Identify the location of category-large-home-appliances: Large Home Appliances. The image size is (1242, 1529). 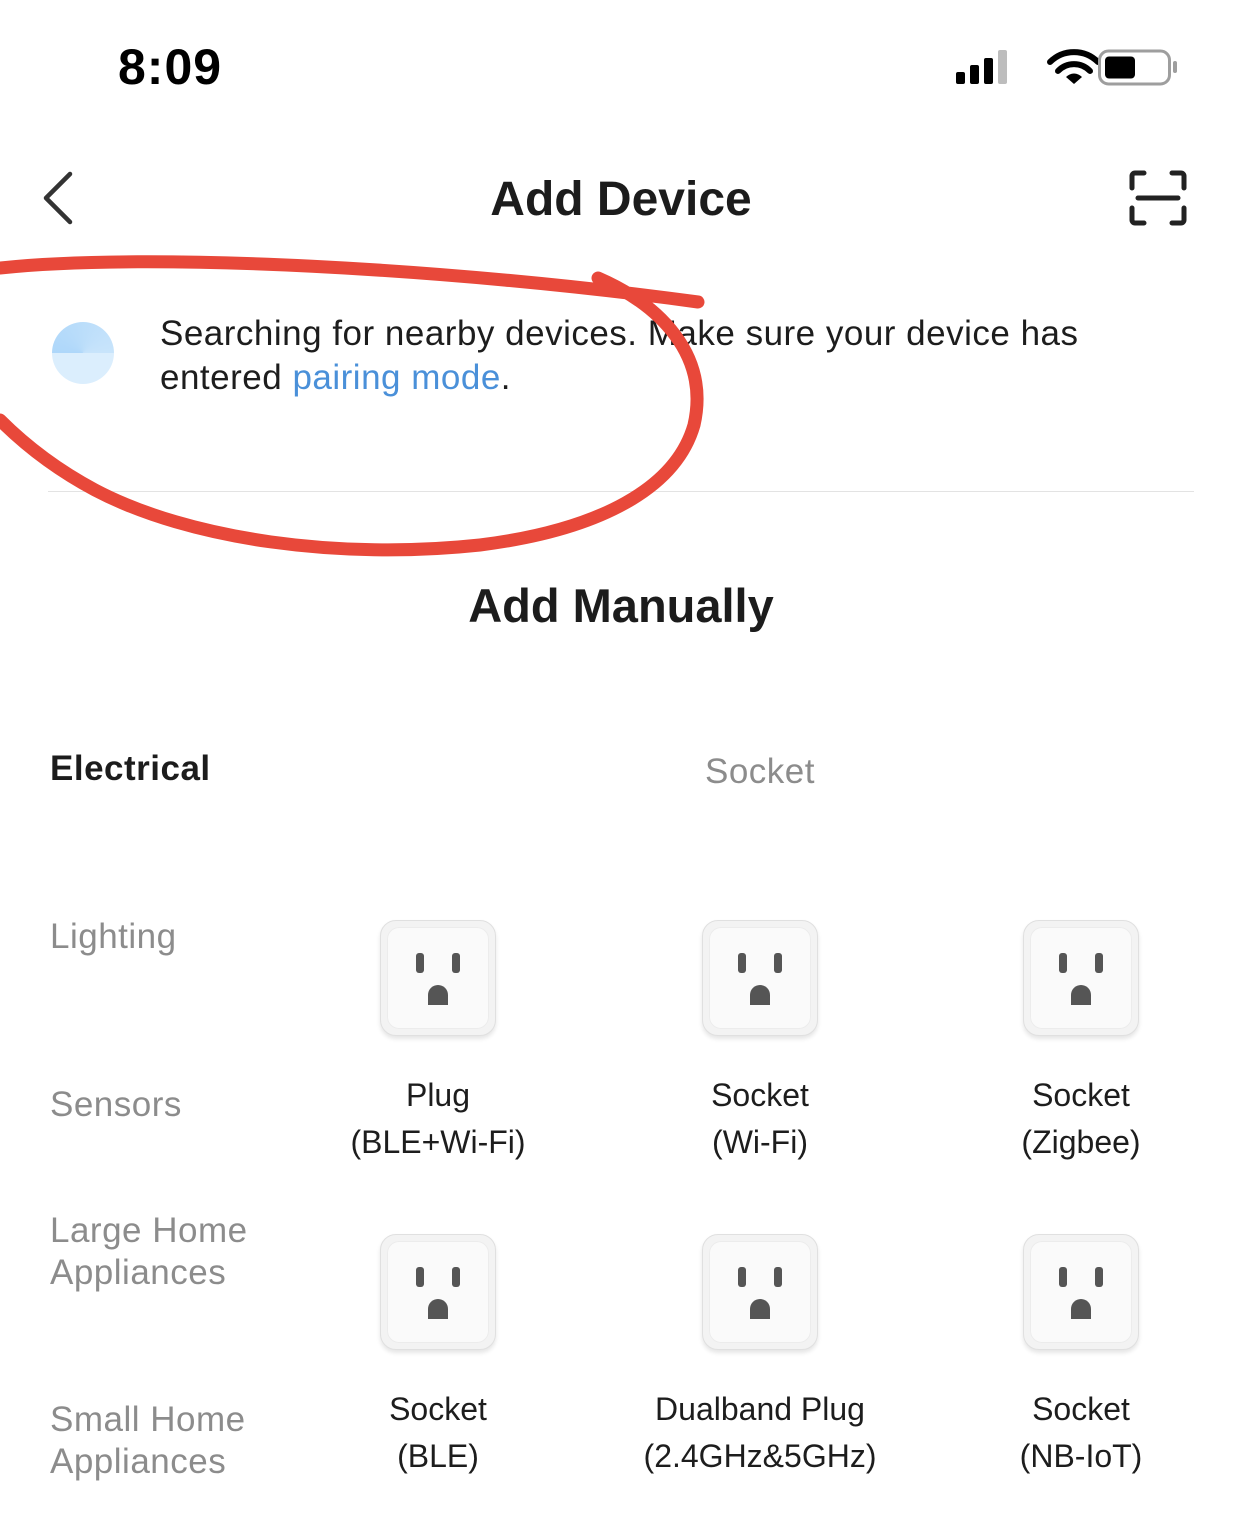
(150, 1252).